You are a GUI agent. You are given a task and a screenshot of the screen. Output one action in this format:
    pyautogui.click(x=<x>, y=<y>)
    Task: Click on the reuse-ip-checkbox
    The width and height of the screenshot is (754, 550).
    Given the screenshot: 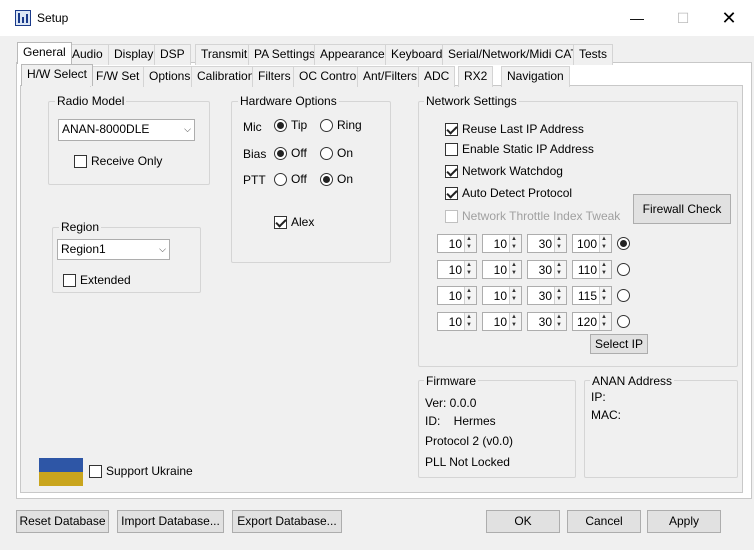 What is the action you would take?
    pyautogui.click(x=451, y=129)
    